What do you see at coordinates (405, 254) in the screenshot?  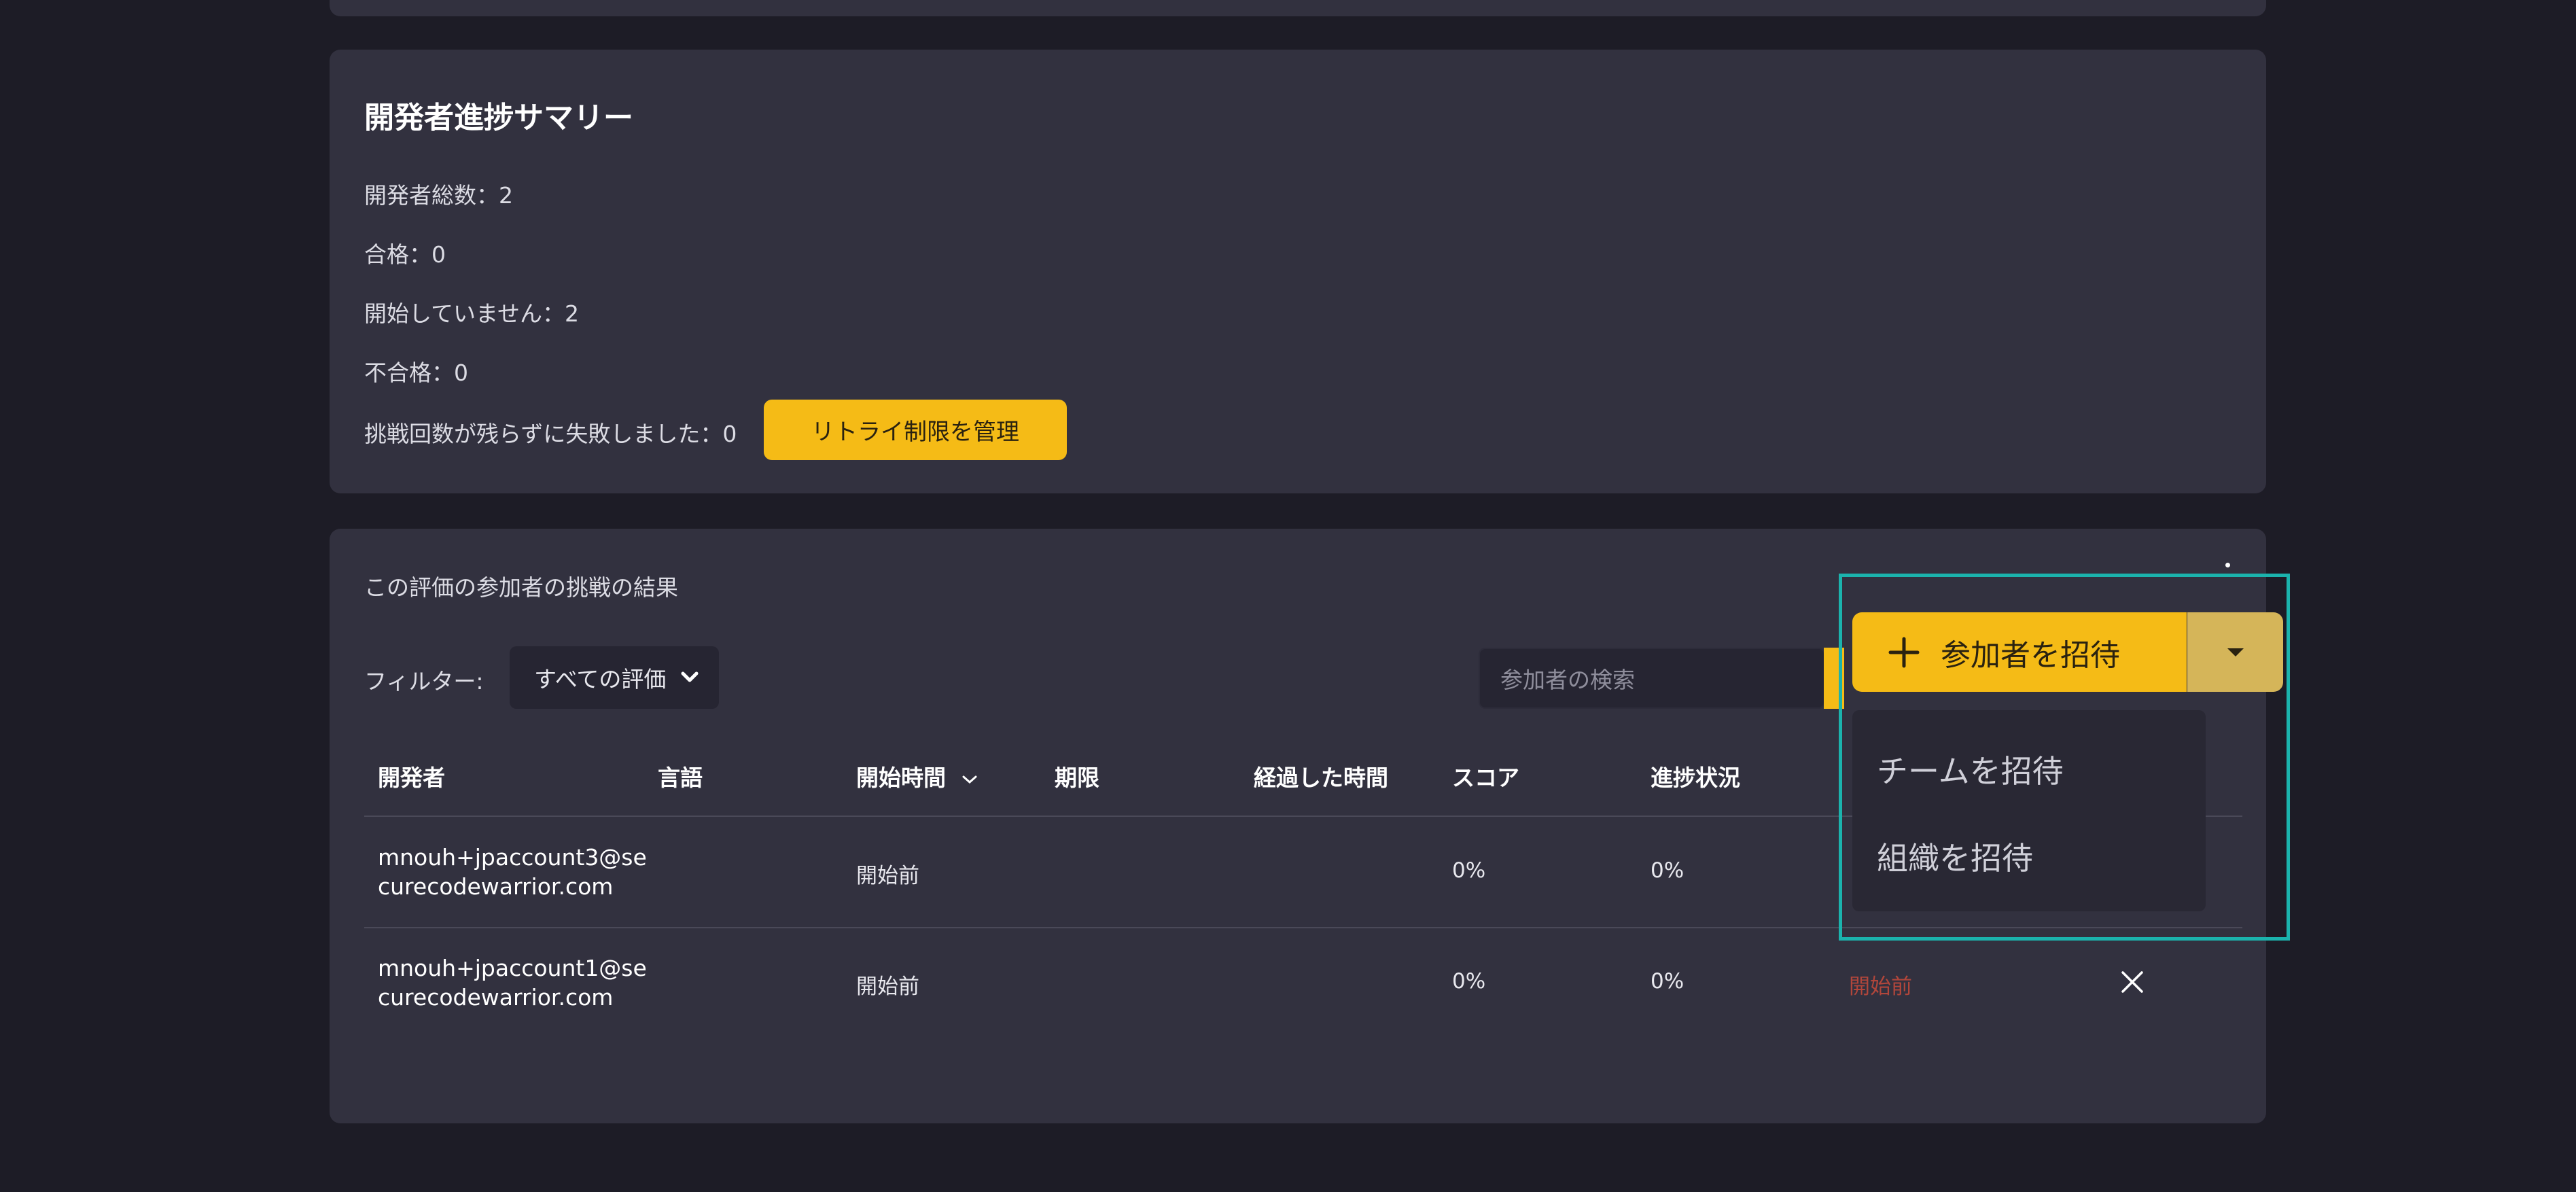 I see `stat-passed: 合格：0` at bounding box center [405, 254].